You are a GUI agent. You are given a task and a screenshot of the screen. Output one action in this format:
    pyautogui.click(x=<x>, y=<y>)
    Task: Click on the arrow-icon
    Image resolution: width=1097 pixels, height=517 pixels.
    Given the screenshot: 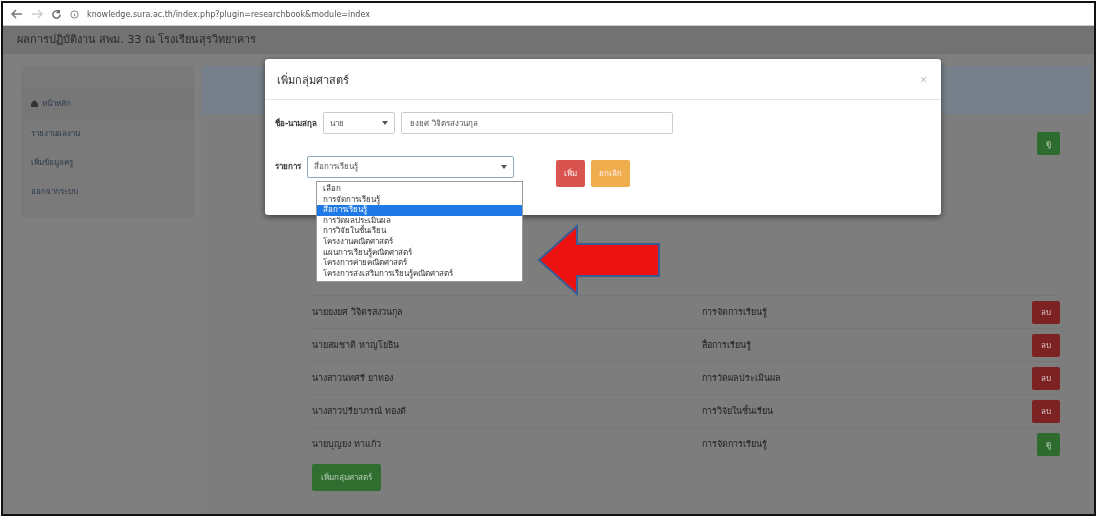 What is the action you would take?
    pyautogui.click(x=599, y=260)
    